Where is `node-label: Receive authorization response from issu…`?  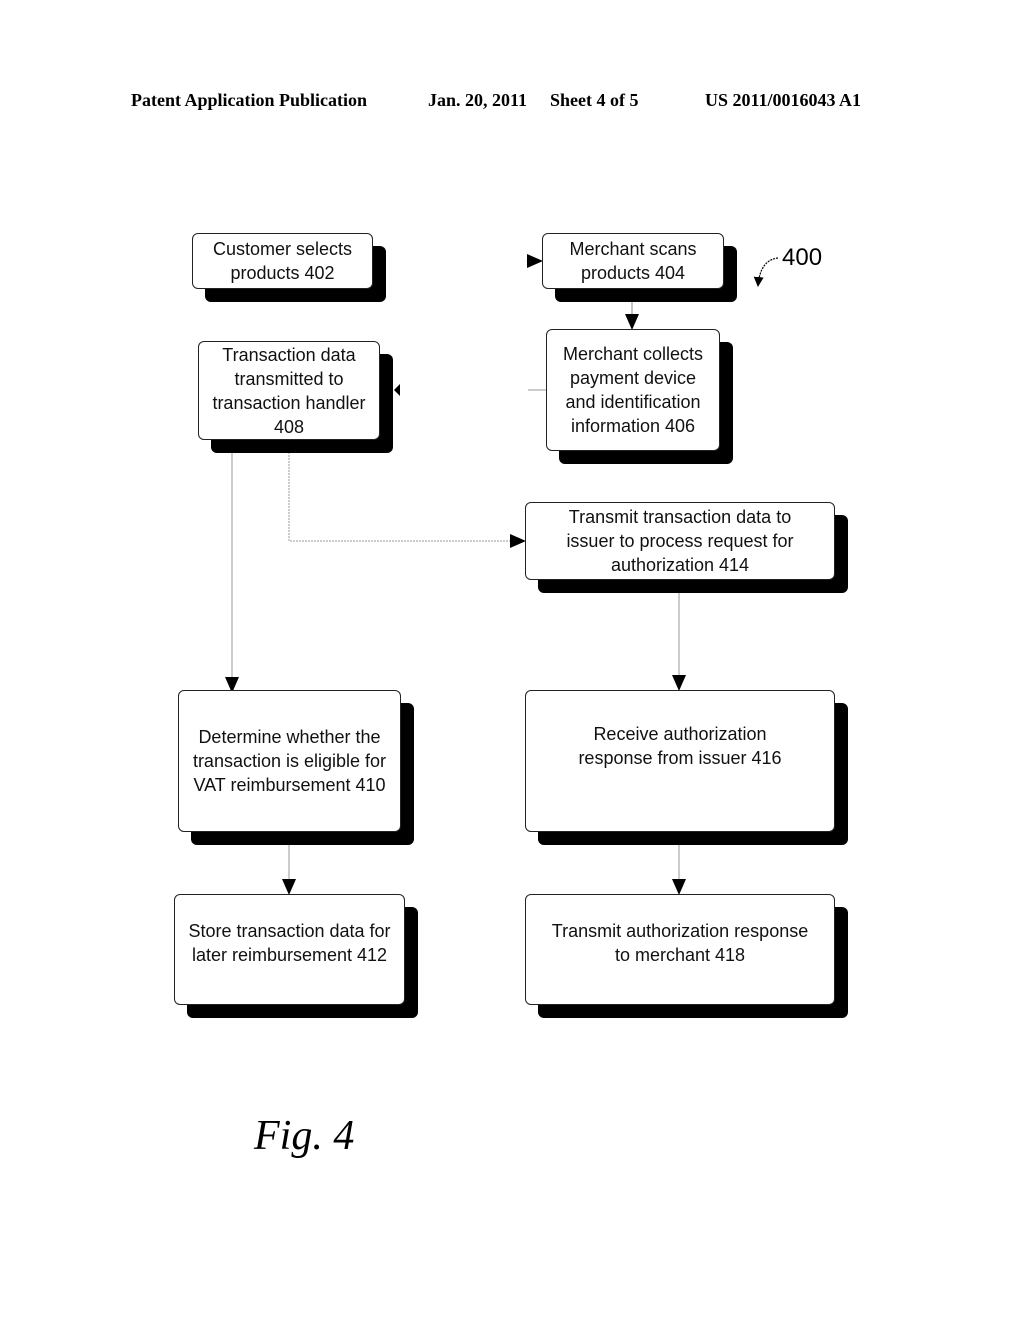 node-label: Receive authorization response from issu… is located at coordinates (680, 746).